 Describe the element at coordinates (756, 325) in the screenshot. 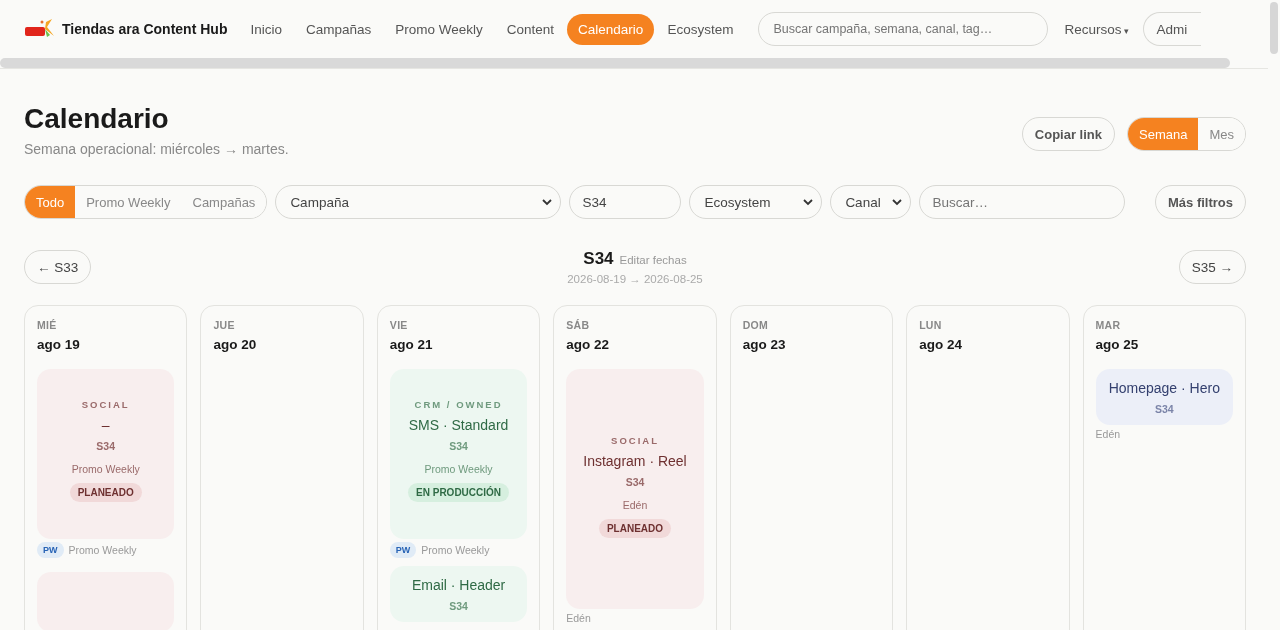

I see `weekday-label: DOM` at that location.